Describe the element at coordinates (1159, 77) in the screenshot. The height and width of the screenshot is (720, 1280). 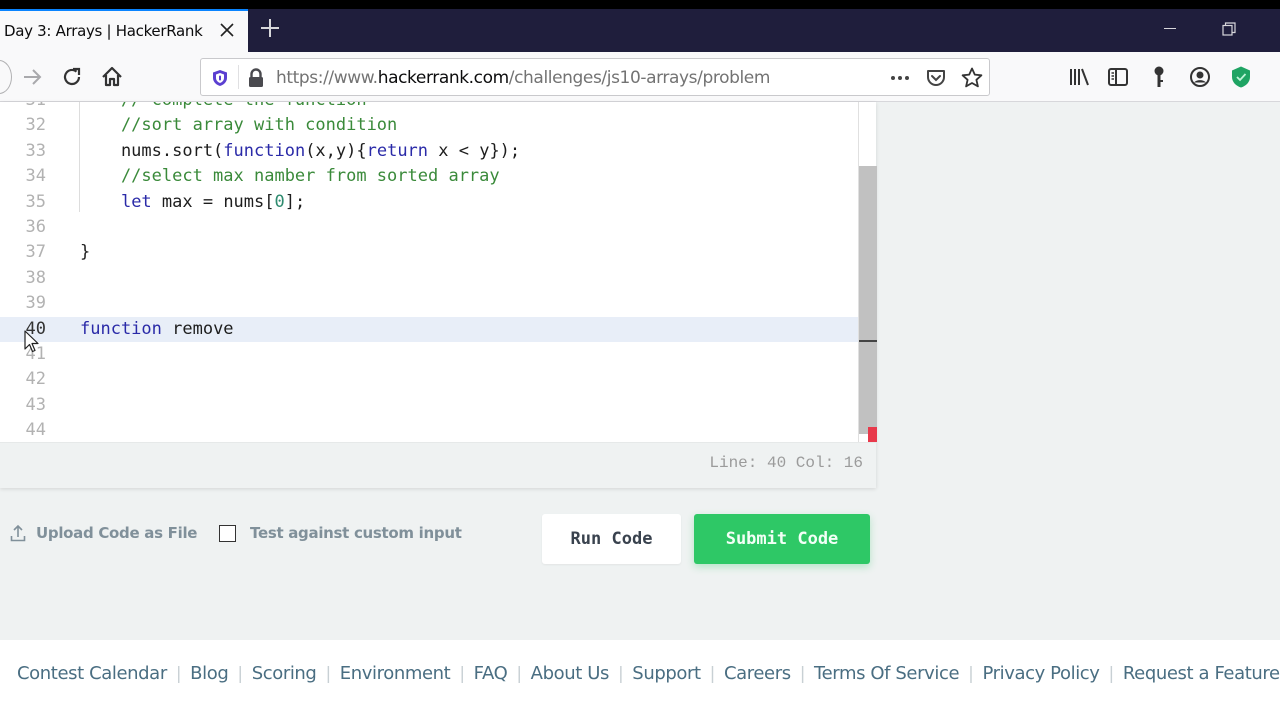
I see `password-key-icon` at that location.